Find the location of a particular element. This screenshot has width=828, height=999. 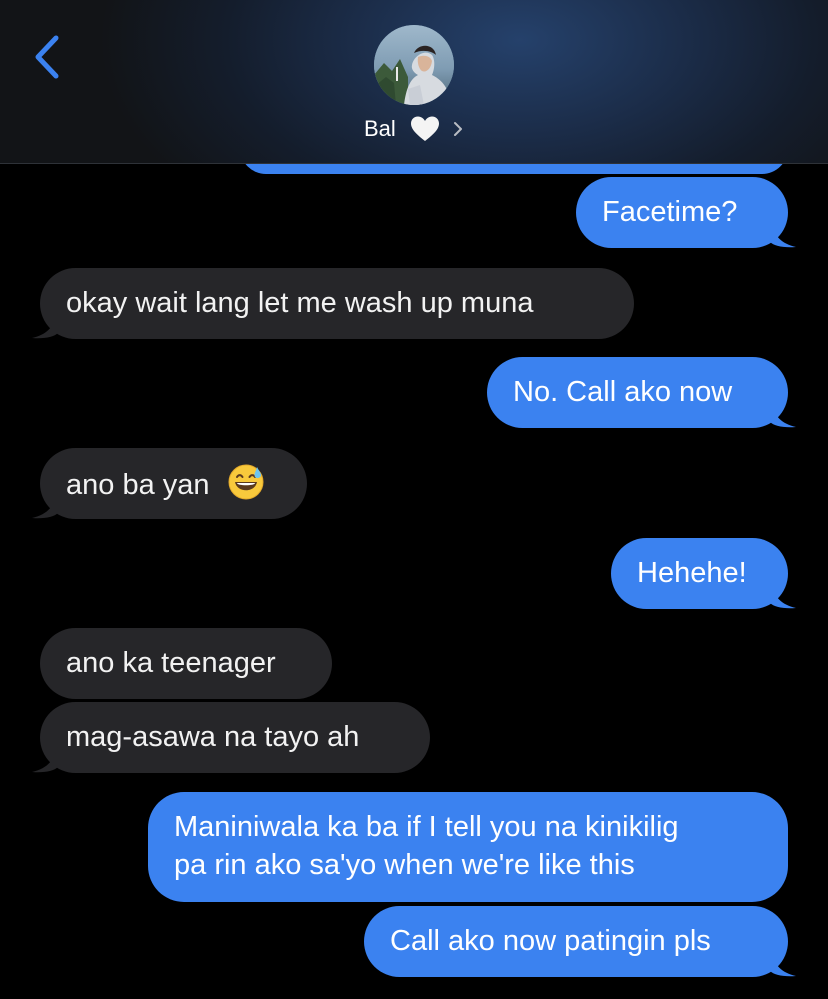

message-text: ano ba yan is located at coordinates (138, 485).